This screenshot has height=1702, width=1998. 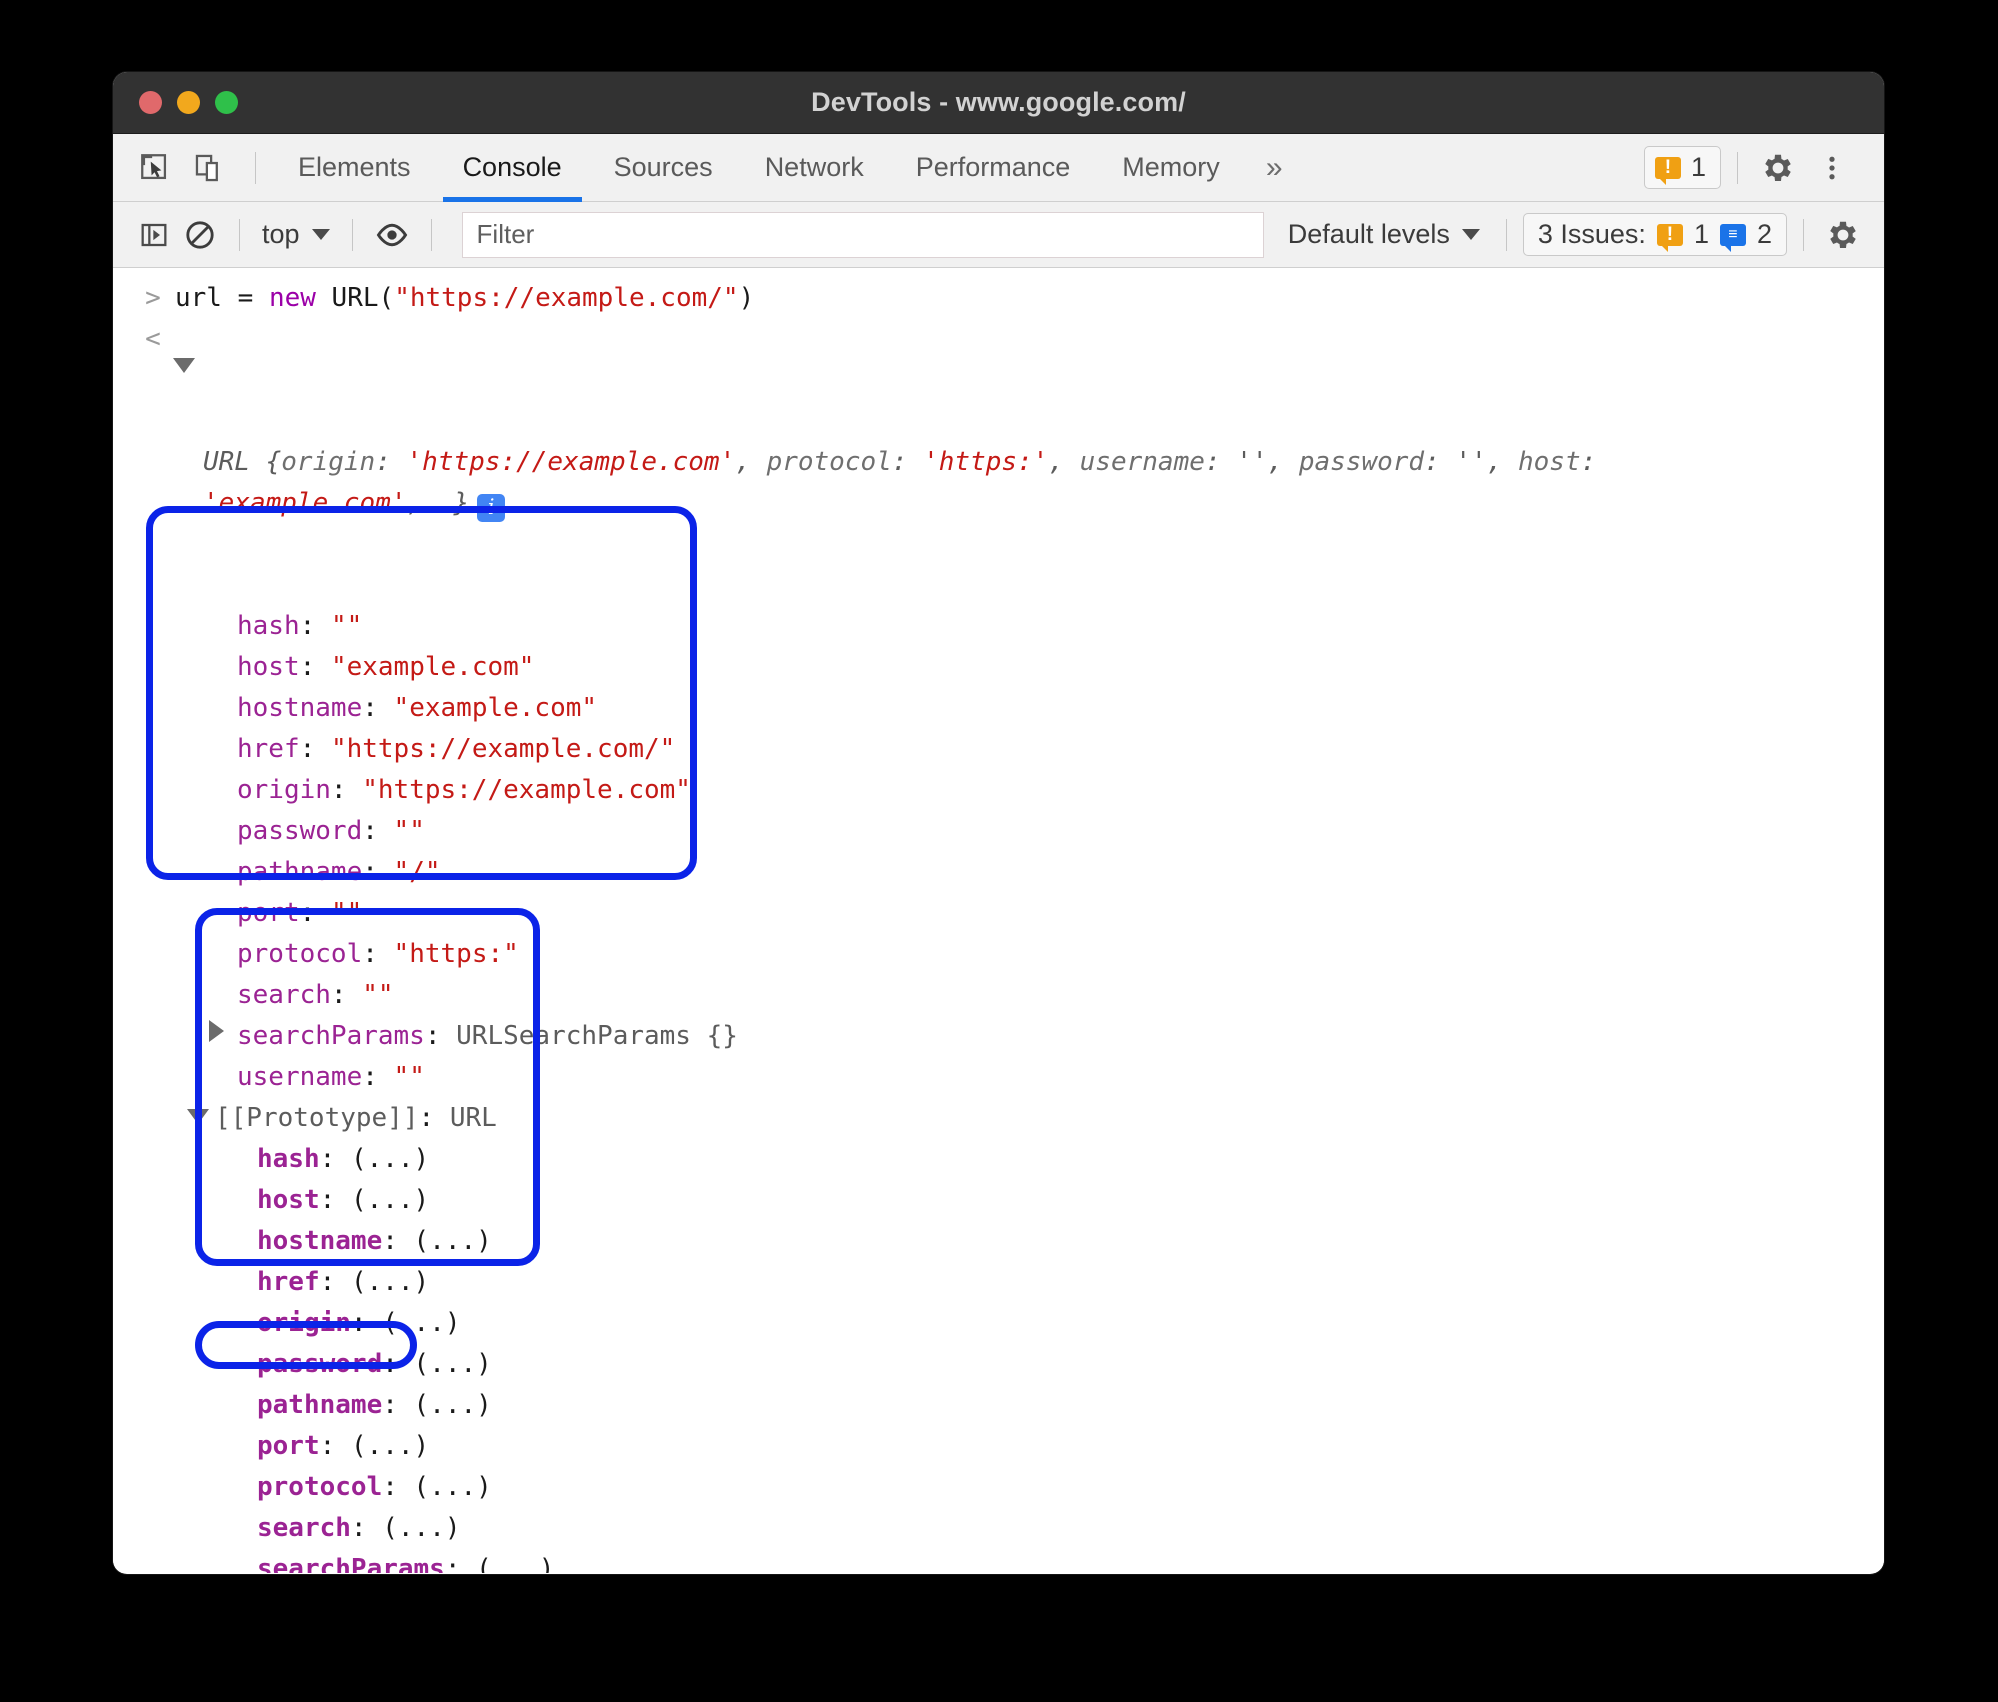 What do you see at coordinates (1029, 667) in the screenshot?
I see `property-row-host: host: "example.com"` at bounding box center [1029, 667].